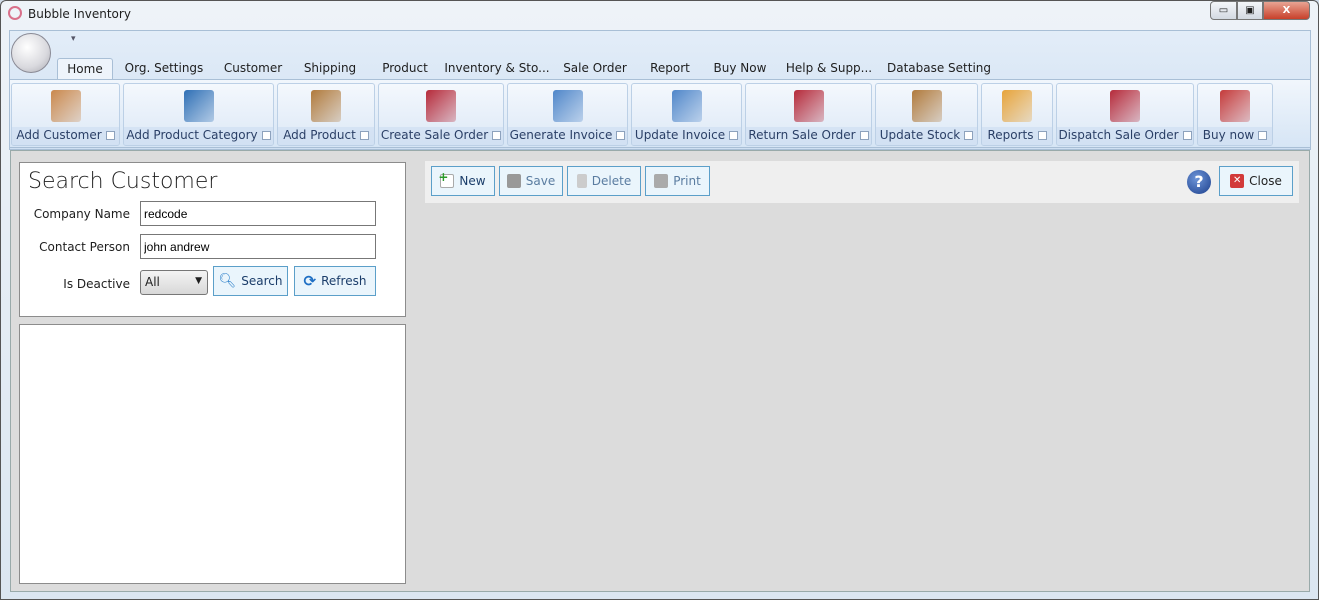 The image size is (1319, 600). I want to click on tab-home: Home, so click(85, 69).